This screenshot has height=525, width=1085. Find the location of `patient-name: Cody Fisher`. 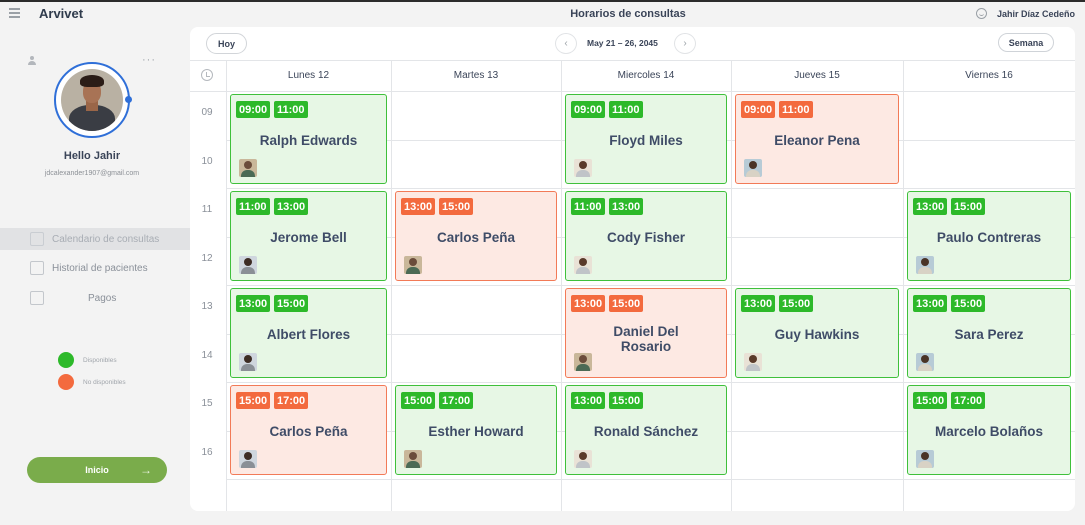

patient-name: Cody Fisher is located at coordinates (645, 237).